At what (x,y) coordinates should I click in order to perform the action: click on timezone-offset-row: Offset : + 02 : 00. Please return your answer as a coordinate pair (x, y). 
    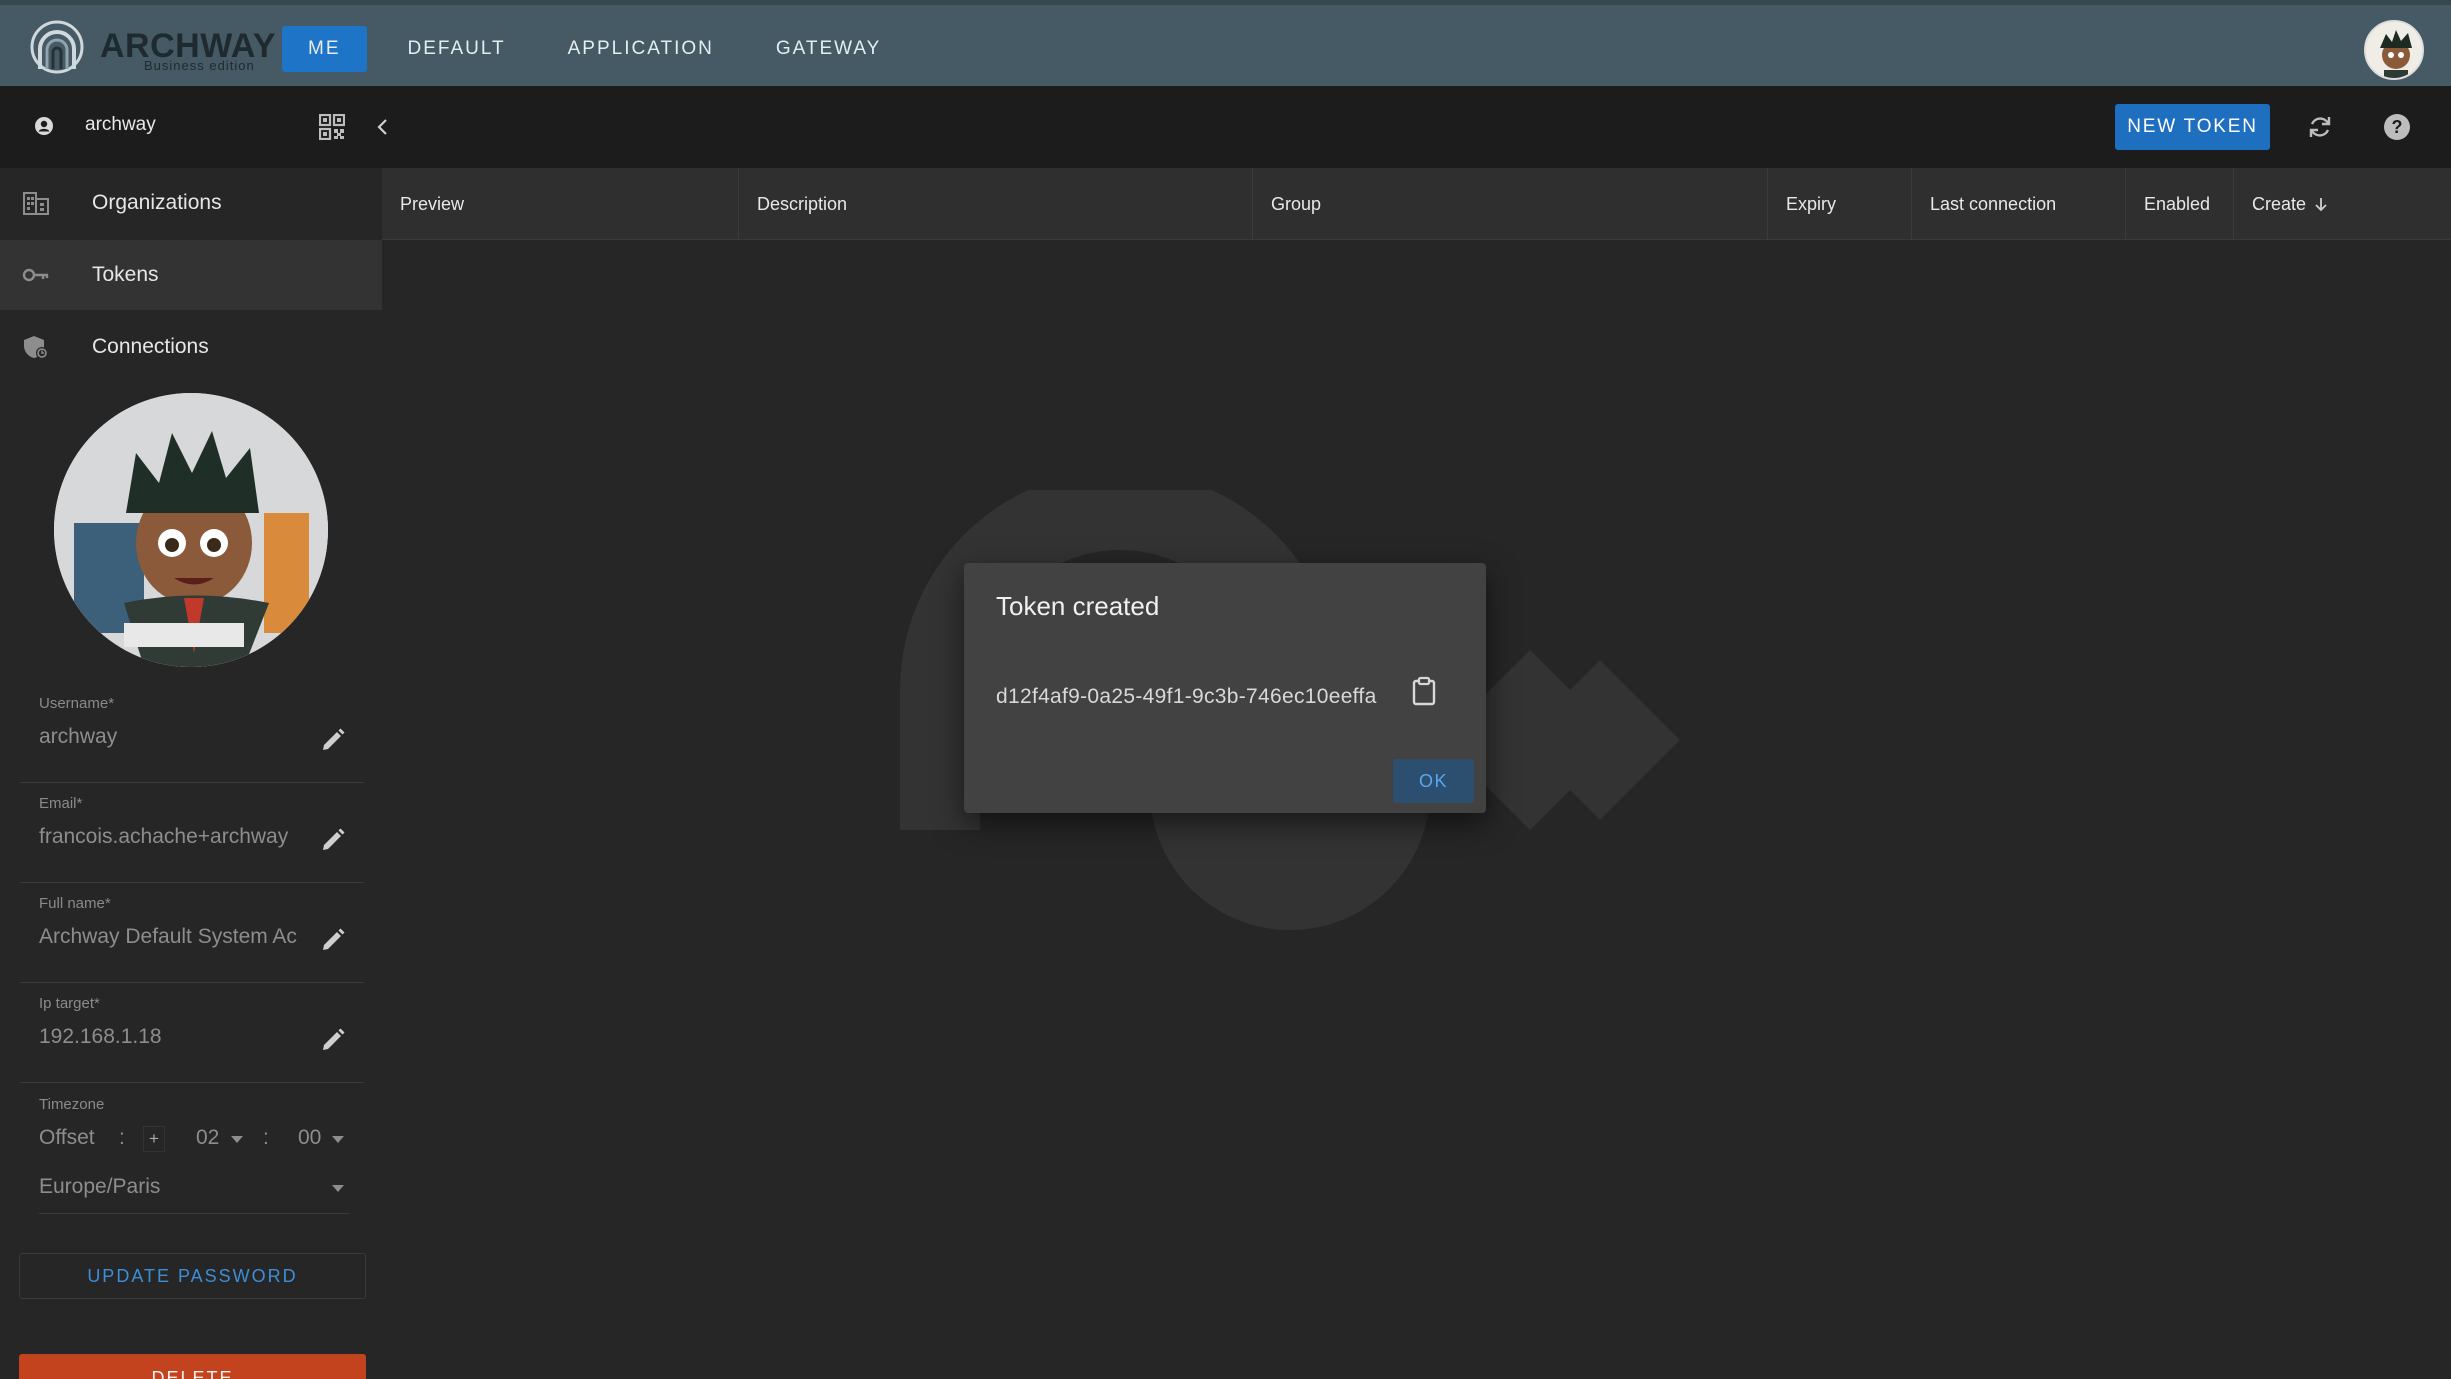
    Looking at the image, I should click on (199, 1141).